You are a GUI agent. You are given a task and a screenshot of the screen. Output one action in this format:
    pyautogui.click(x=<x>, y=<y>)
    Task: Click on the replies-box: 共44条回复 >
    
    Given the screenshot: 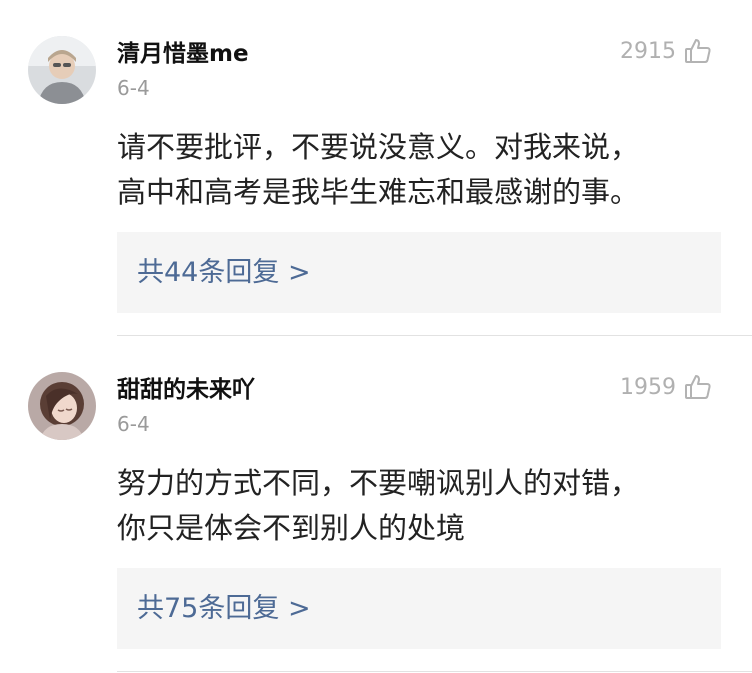 What is the action you would take?
    pyautogui.click(x=419, y=272)
    